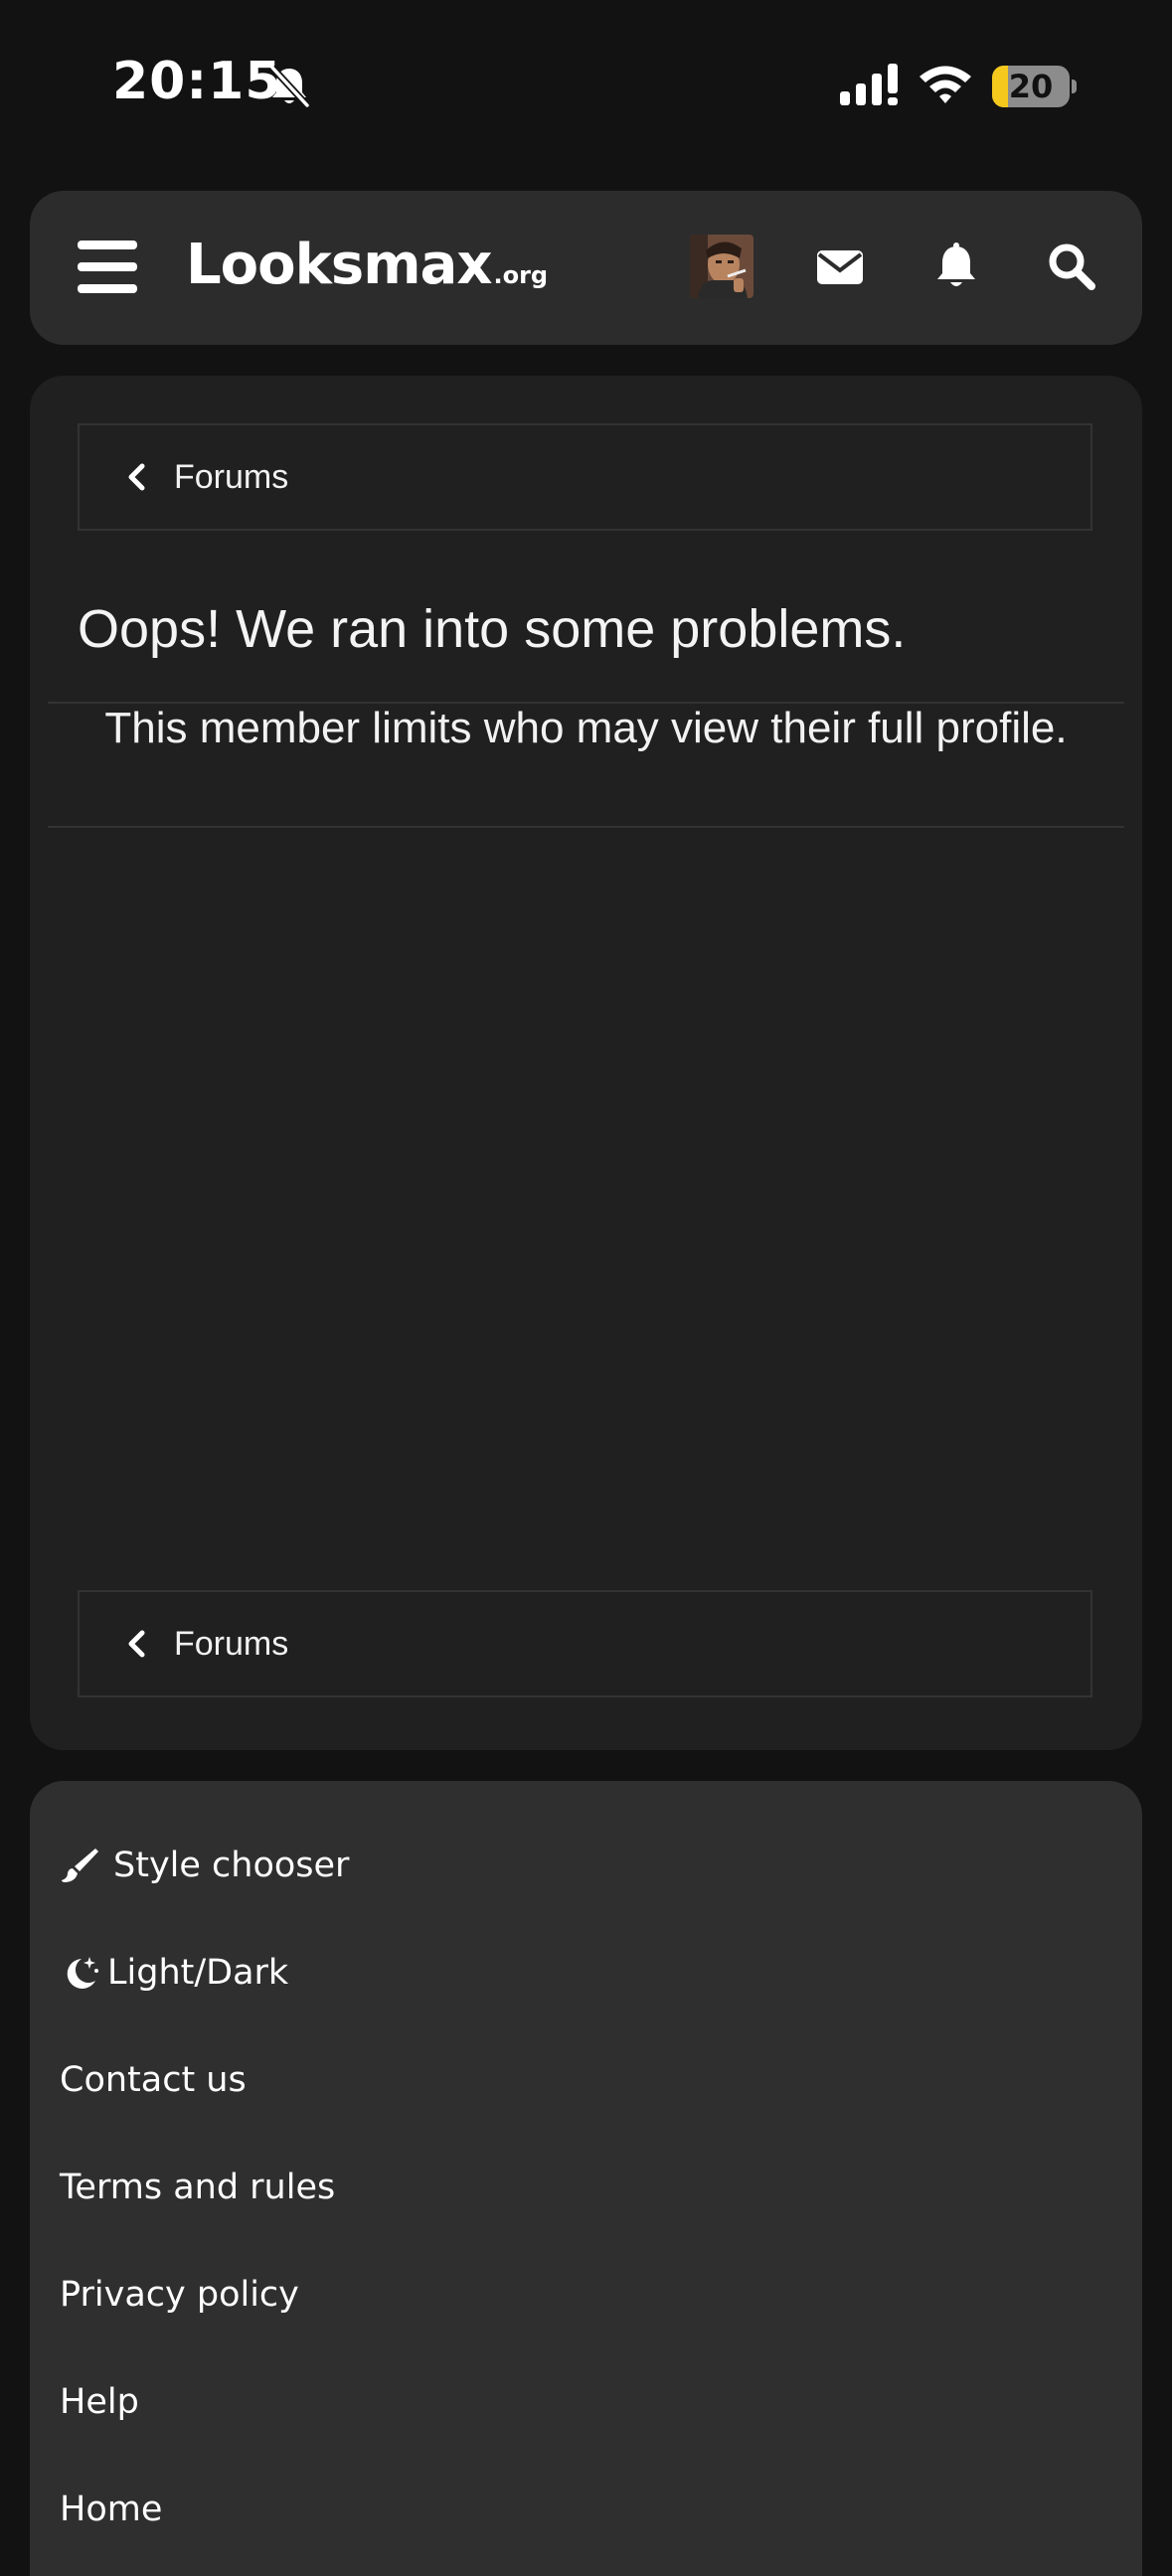 This screenshot has width=1172, height=2576. What do you see at coordinates (197, 81) in the screenshot?
I see `status-time: 20:15` at bounding box center [197, 81].